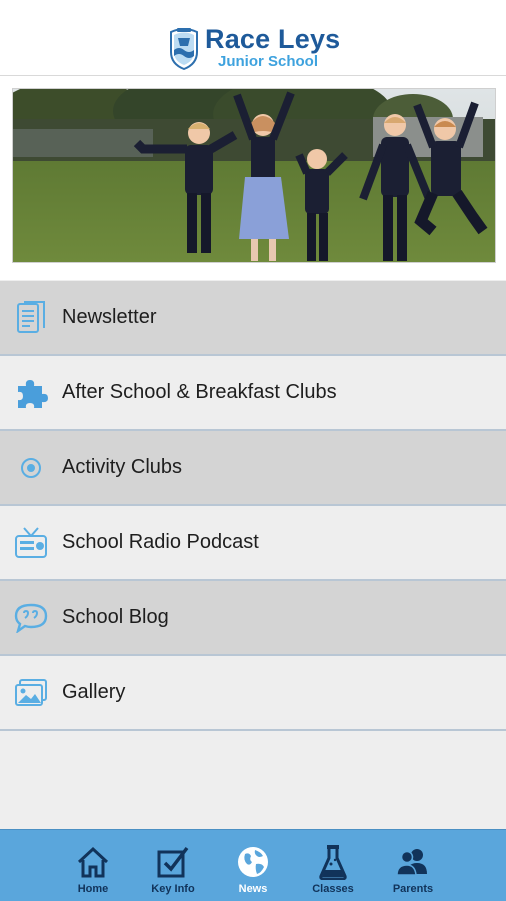  What do you see at coordinates (94, 692) in the screenshot?
I see `menu-item-label: Gallery` at bounding box center [94, 692].